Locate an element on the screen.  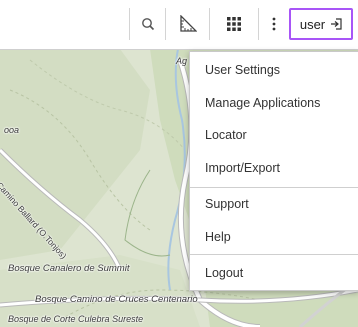
menu-item-manage-applications: Manage Applications is located at coordinates (274, 103).